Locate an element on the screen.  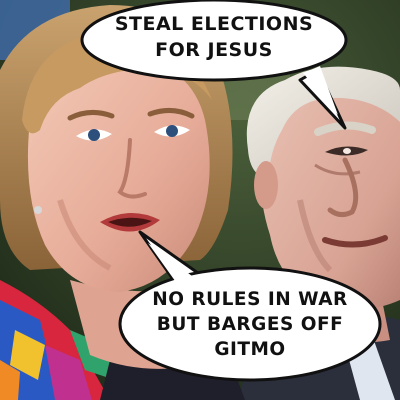
bottom-speech-line: GITMO is located at coordinates (250, 349).